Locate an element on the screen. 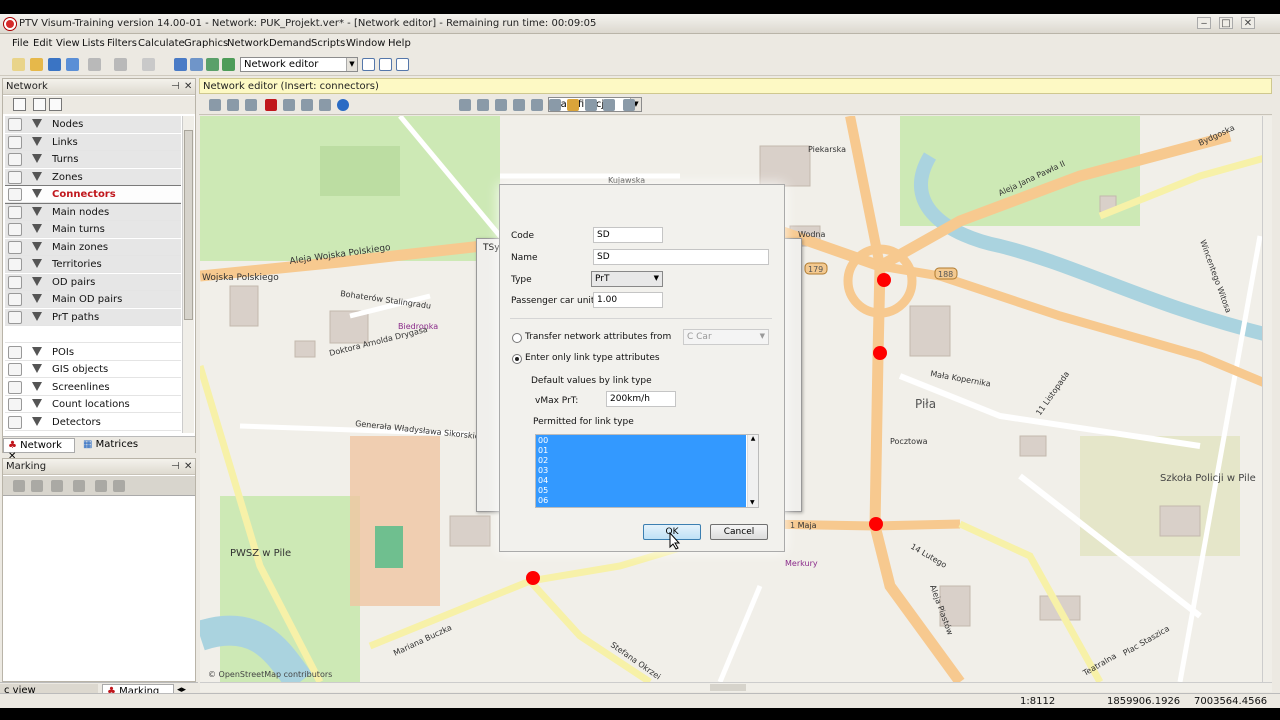 The width and height of the screenshot is (1280, 720). menu-help: Help is located at coordinates (399, 43).